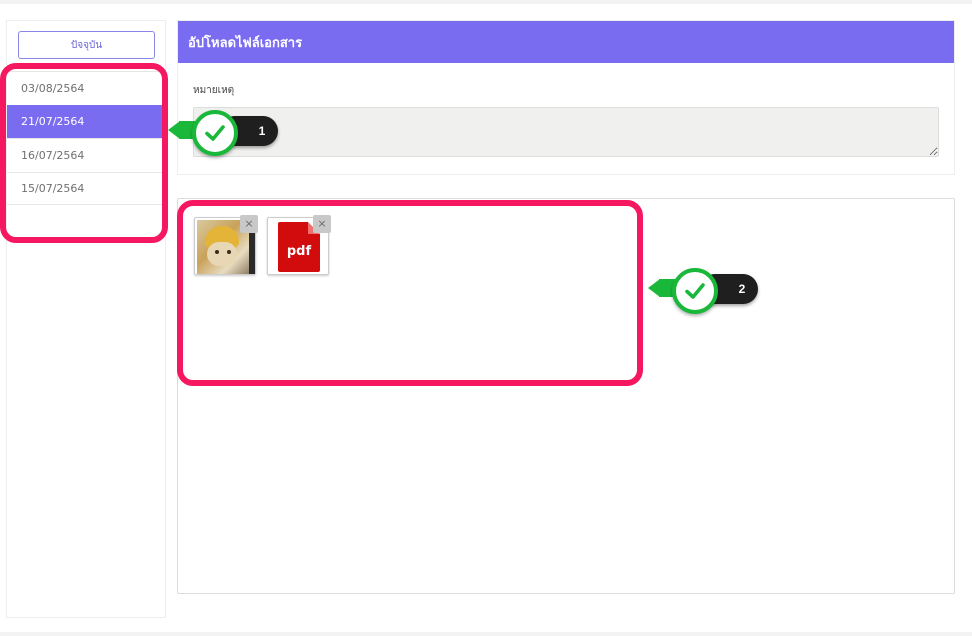 The width and height of the screenshot is (972, 636). What do you see at coordinates (84, 153) in the screenshot?
I see `annotation-highlight-dates` at bounding box center [84, 153].